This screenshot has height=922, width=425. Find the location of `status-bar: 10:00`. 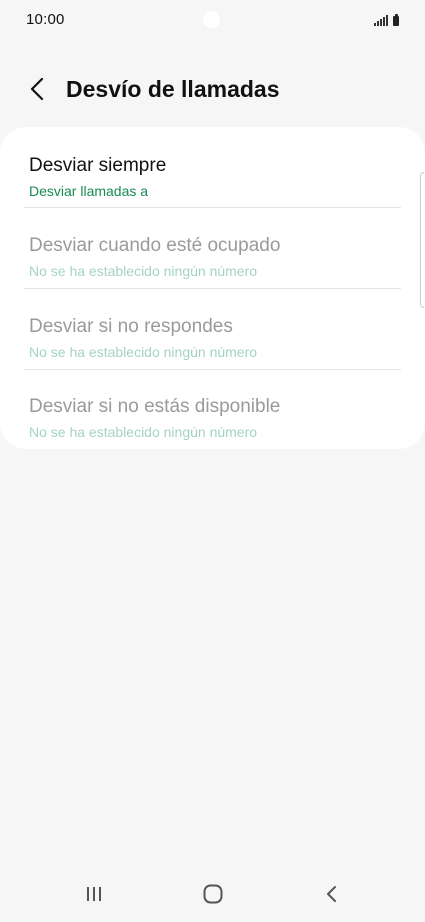

status-bar: 10:00 is located at coordinates (212, 20).